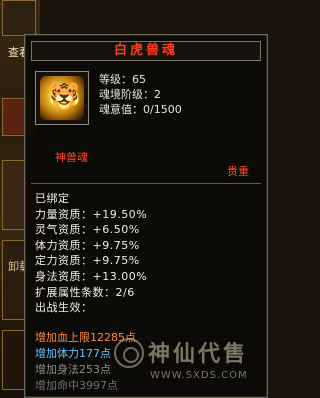  Describe the element at coordinates (73, 353) in the screenshot. I see `effect-row: 增加体力177点` at that location.